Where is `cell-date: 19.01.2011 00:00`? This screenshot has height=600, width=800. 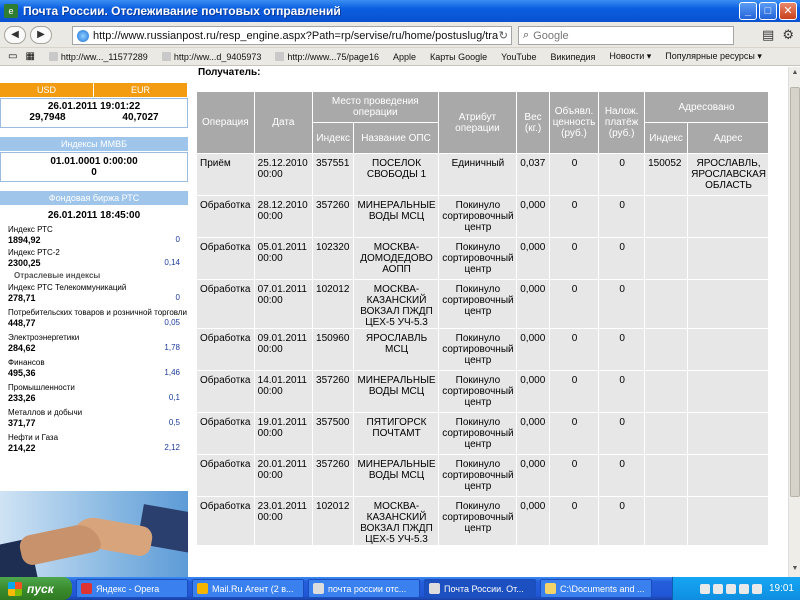
cell-date: 19.01.2011 00:00 is located at coordinates (283, 433).